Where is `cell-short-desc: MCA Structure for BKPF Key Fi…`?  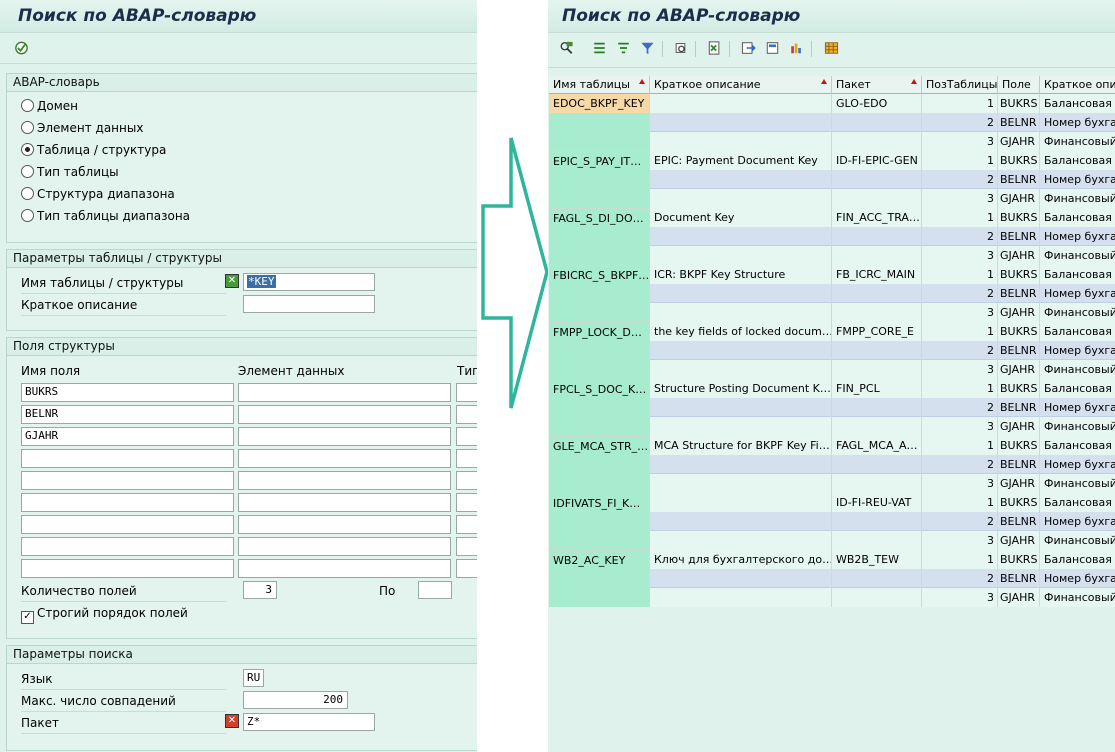 cell-short-desc: MCA Structure for BKPF Key Fi… is located at coordinates (741, 445).